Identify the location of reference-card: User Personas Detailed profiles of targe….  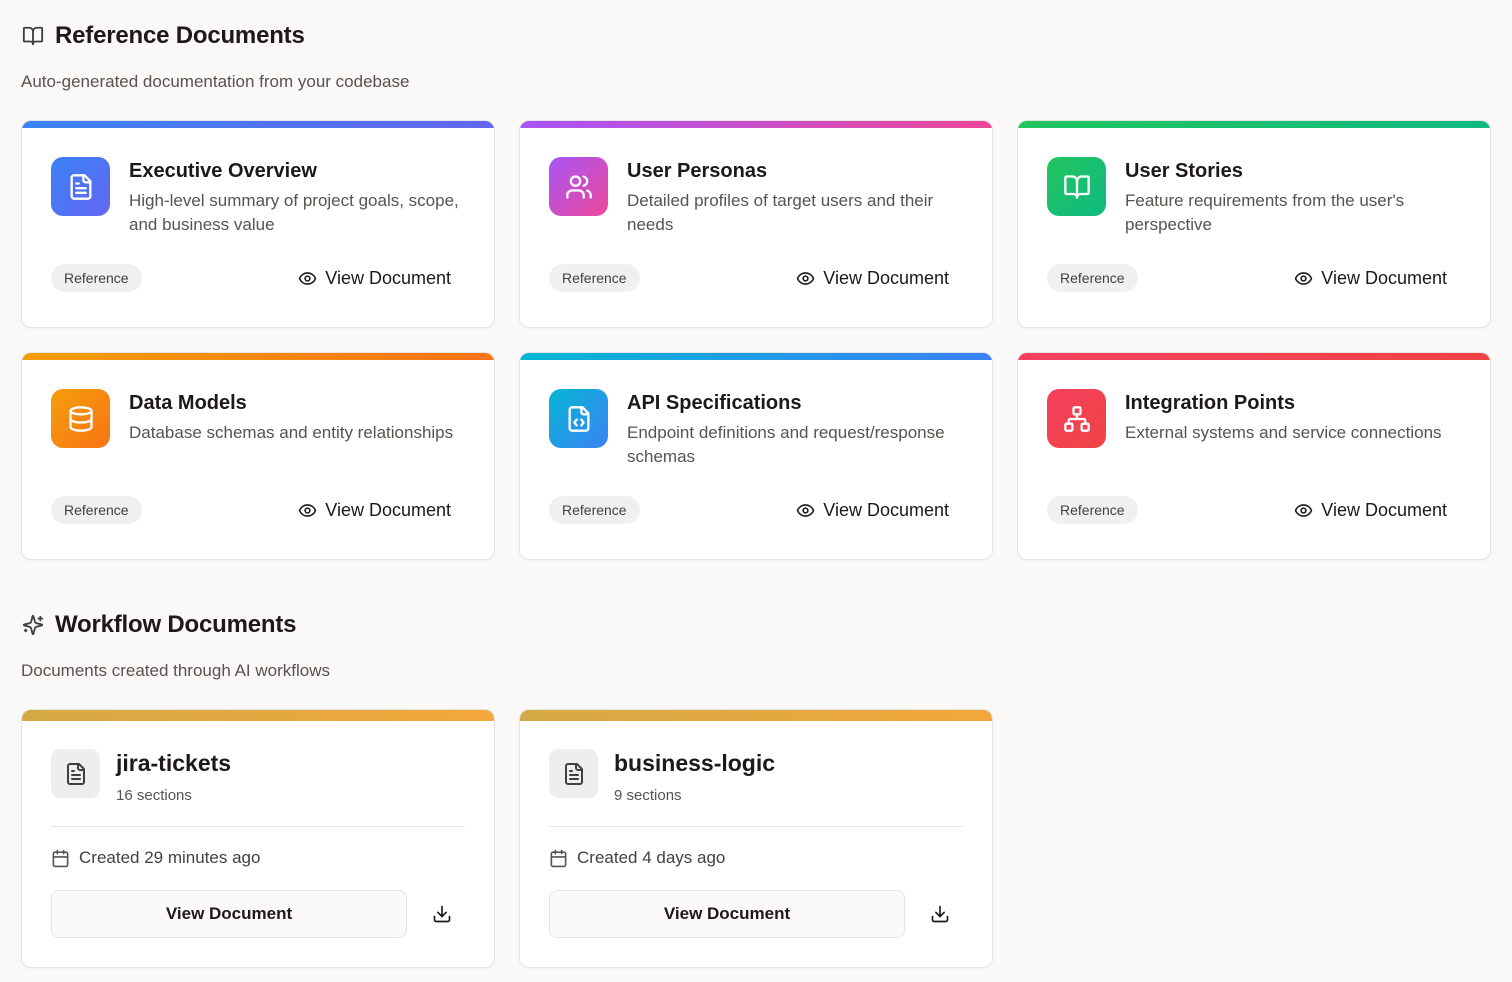
(756, 224).